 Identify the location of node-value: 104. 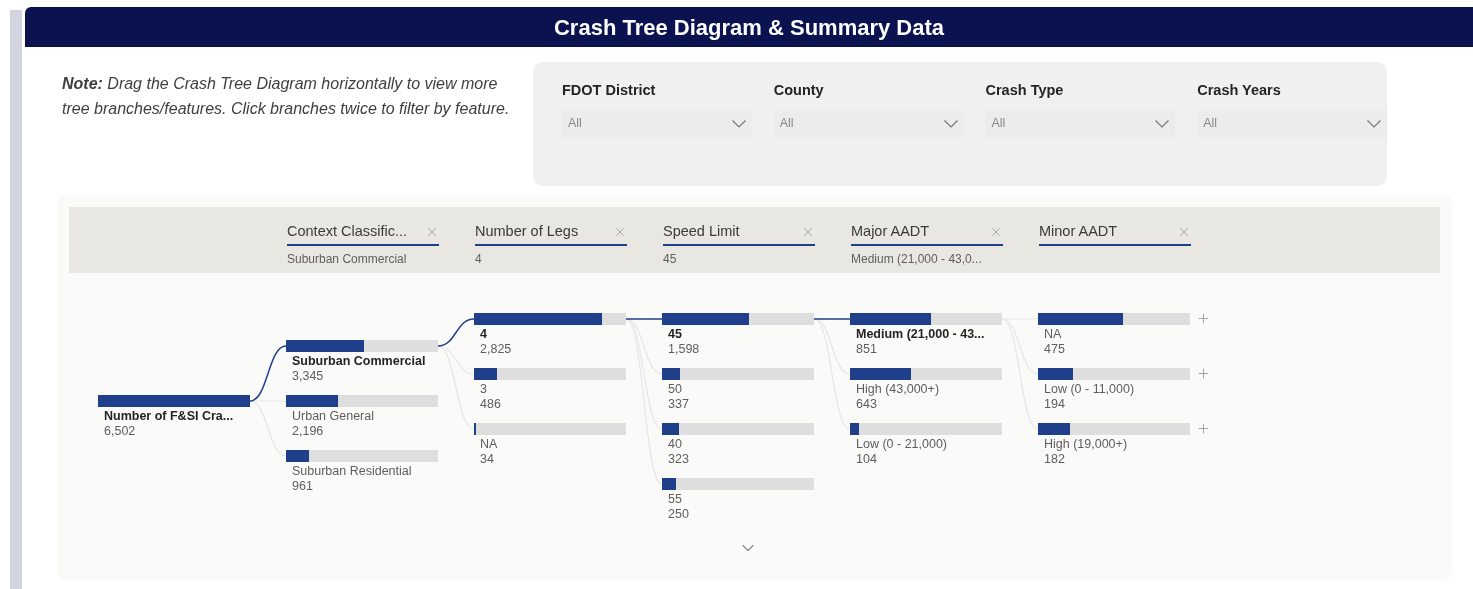
(867, 459).